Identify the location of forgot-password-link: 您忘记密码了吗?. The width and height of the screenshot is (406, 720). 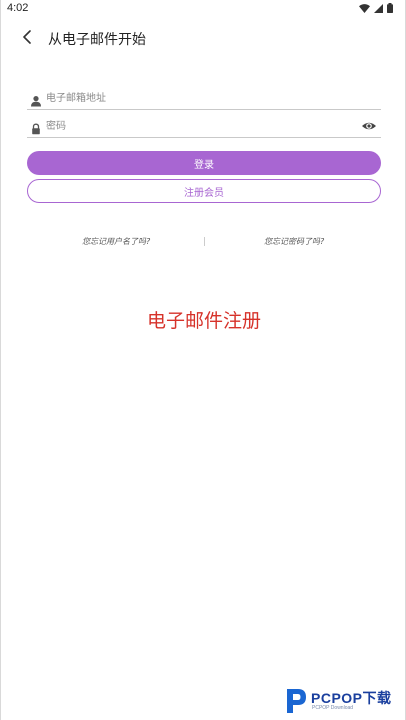
(294, 241).